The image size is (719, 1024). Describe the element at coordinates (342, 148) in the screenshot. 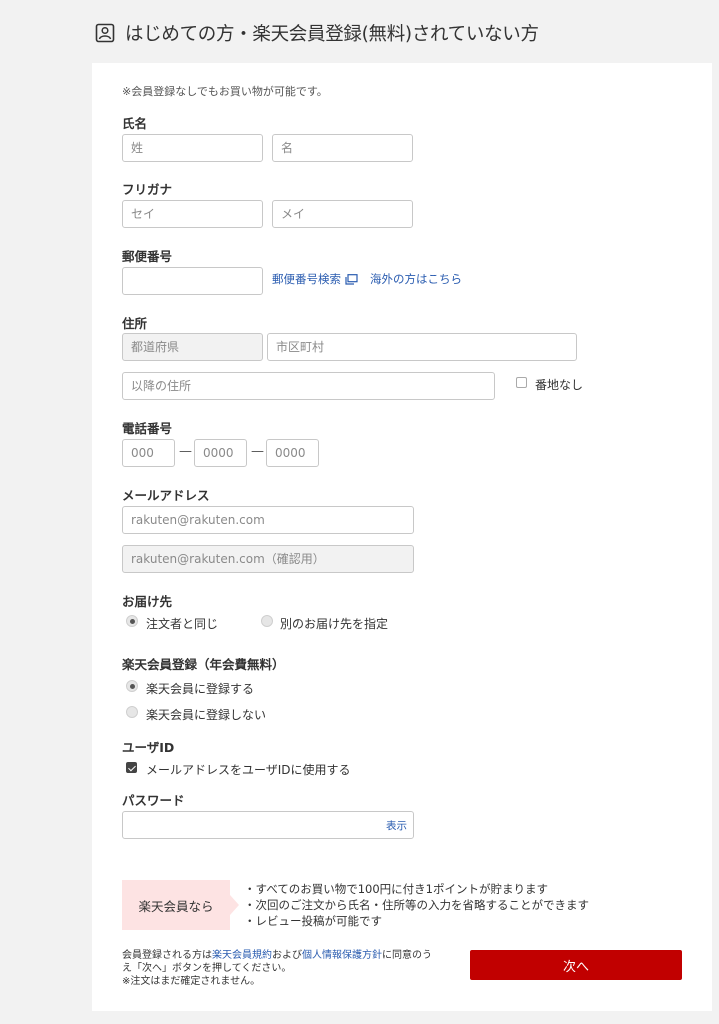

I see `first-name-input` at that location.